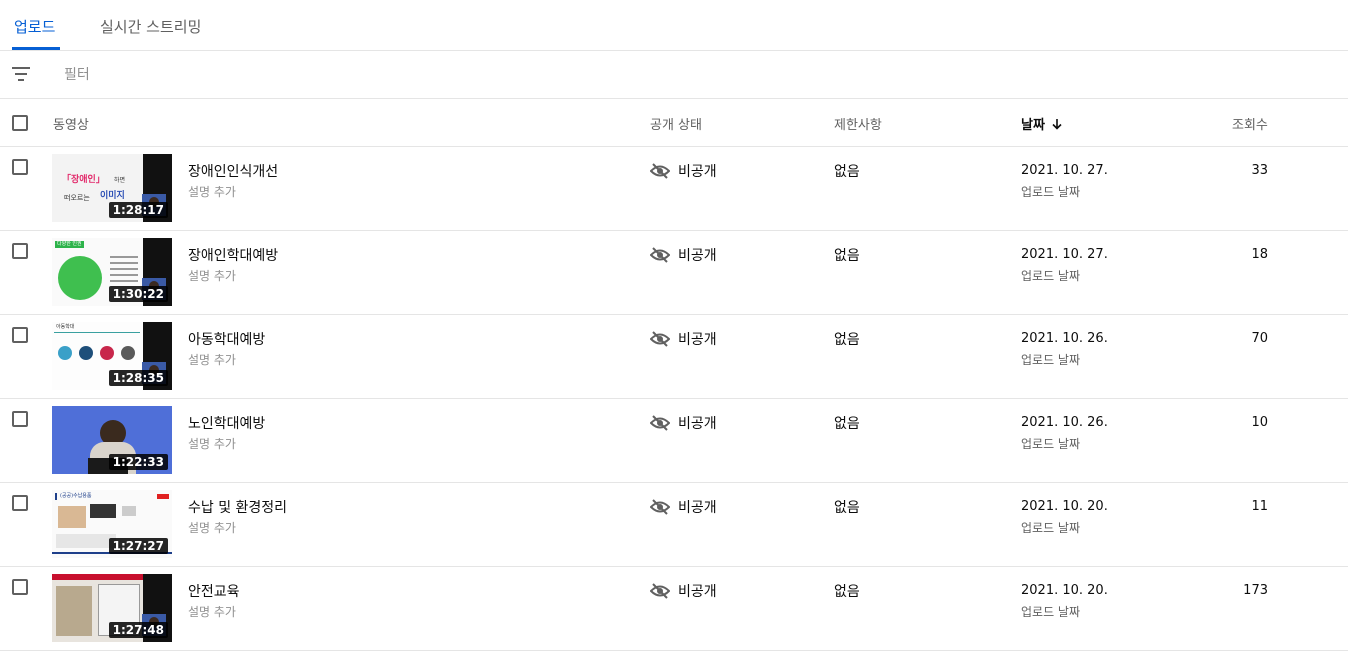  Describe the element at coordinates (233, 171) in the screenshot. I see `video-title: 장애인인식개선` at that location.